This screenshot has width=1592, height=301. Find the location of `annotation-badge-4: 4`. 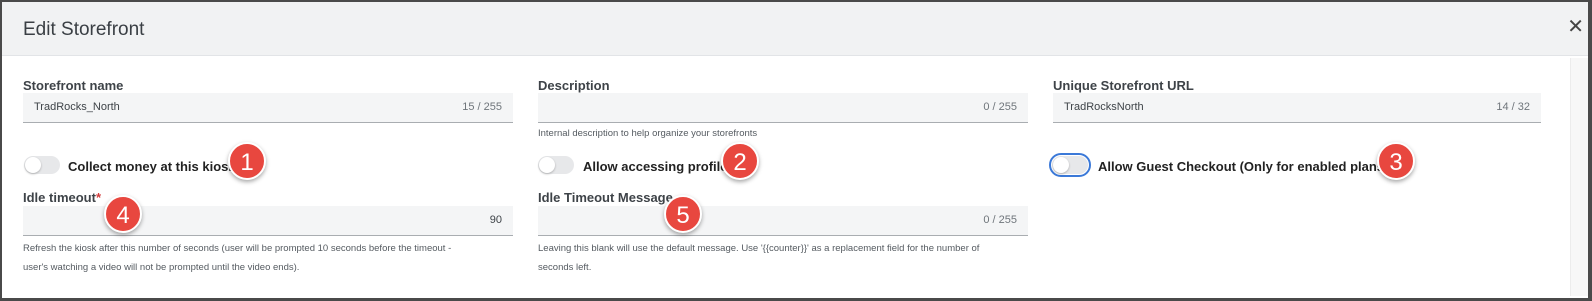

annotation-badge-4: 4 is located at coordinates (123, 214).